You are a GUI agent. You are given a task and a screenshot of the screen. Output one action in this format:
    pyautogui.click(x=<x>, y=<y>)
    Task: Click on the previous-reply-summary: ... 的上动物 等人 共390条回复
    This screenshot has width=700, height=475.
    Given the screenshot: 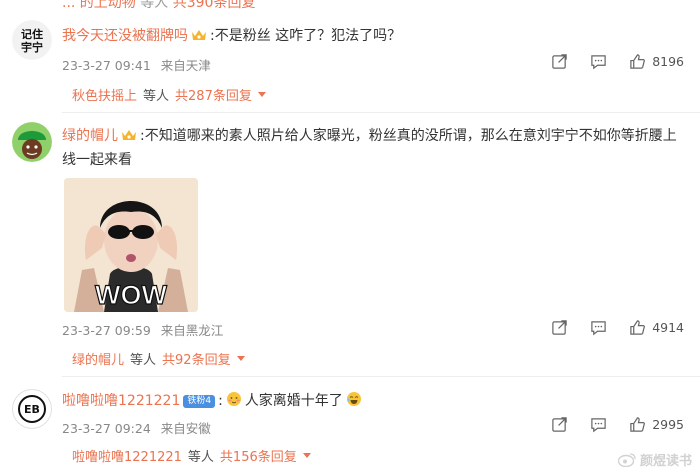 What is the action you would take?
    pyautogui.click(x=158, y=5)
    